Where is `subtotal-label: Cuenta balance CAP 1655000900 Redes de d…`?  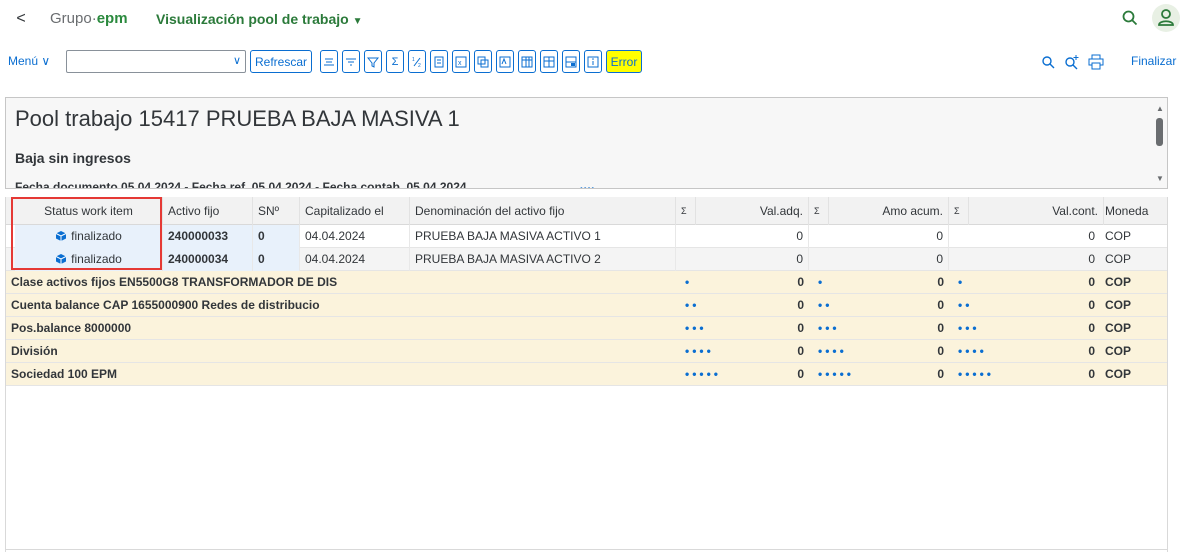
subtotal-label: Cuenta balance CAP 1655000900 Redes de d… is located at coordinates (165, 305).